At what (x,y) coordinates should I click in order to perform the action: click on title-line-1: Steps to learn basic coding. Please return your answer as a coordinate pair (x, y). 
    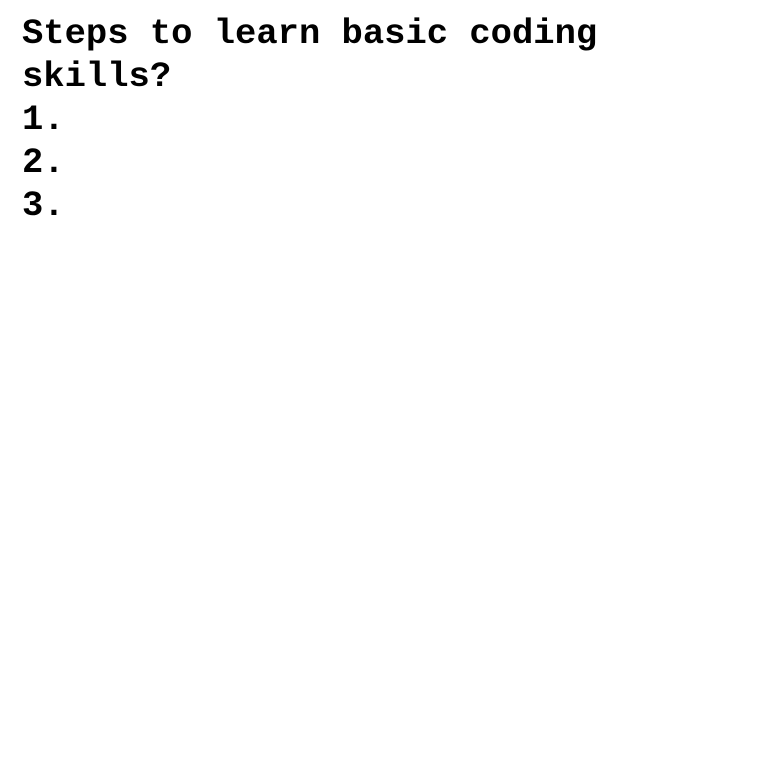
    Looking at the image, I should click on (310, 33).